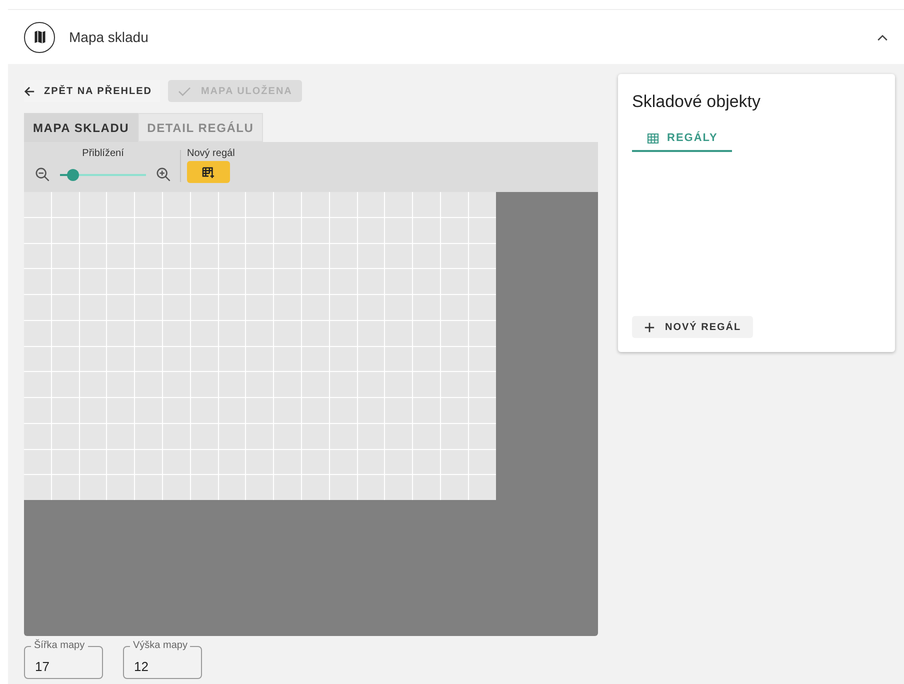 The width and height of the screenshot is (904, 684). Describe the element at coordinates (163, 174) in the screenshot. I see `zoom-in-icon` at that location.